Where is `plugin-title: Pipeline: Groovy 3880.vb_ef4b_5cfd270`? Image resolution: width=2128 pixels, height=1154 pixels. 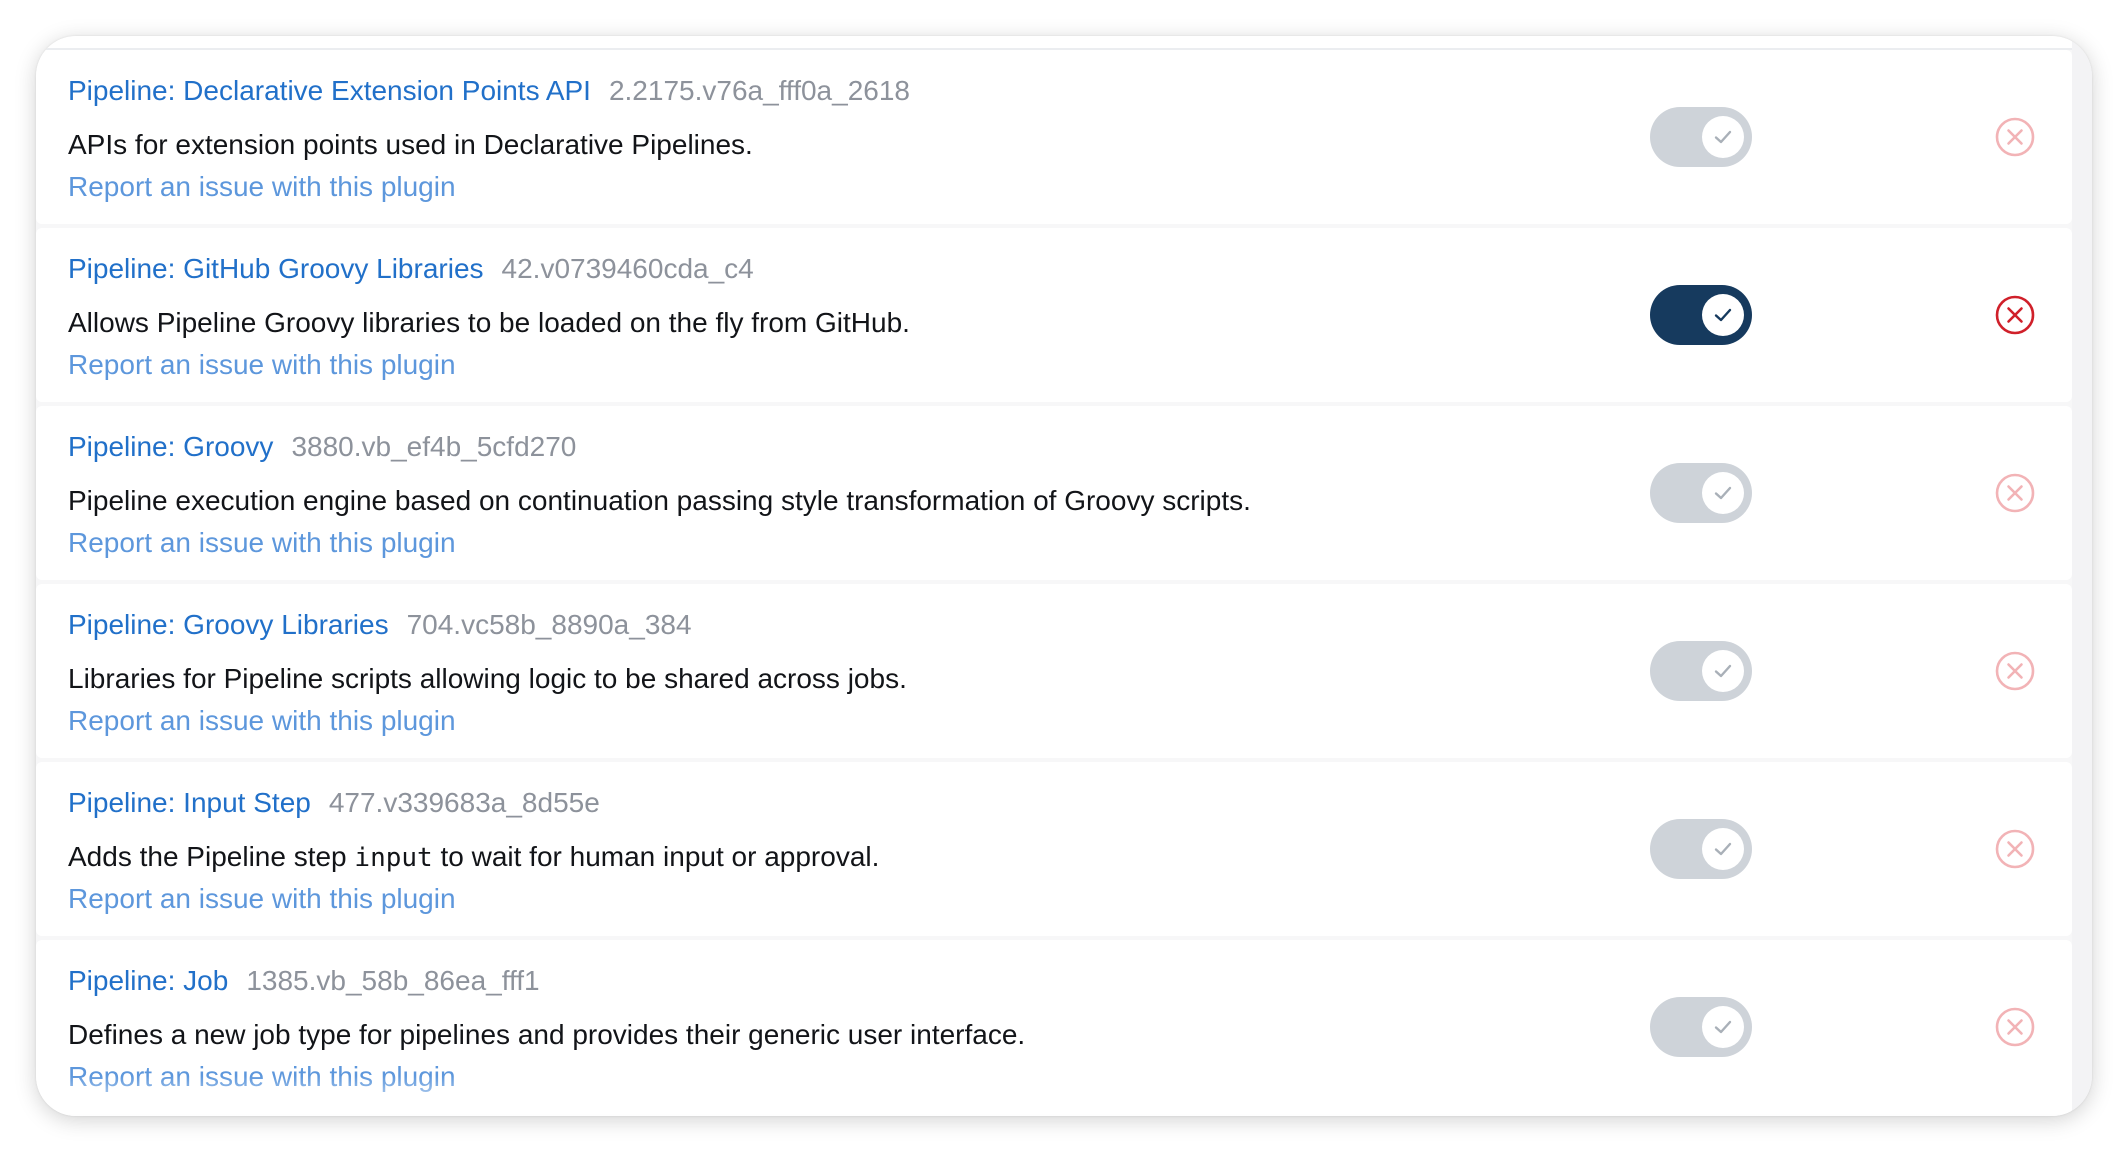 plugin-title: Pipeline: Groovy 3880.vb_ef4b_5cfd270 is located at coordinates (322, 447).